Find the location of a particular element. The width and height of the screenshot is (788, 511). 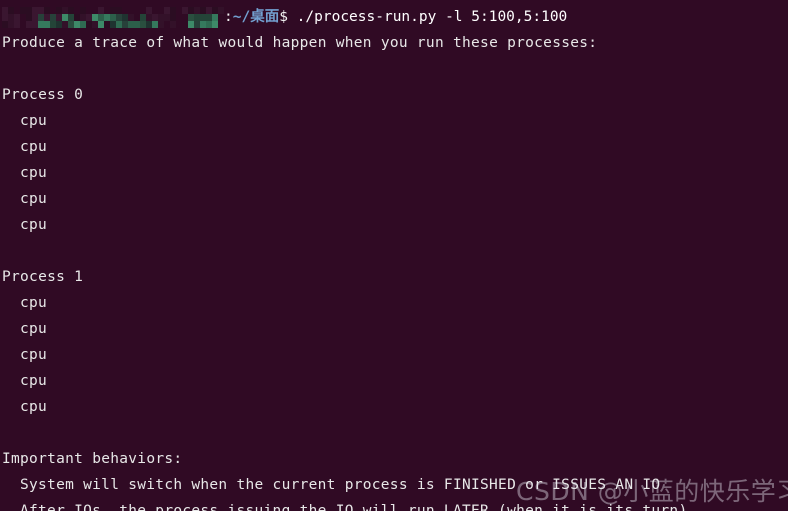

prompt-colon: : is located at coordinates (228, 17).